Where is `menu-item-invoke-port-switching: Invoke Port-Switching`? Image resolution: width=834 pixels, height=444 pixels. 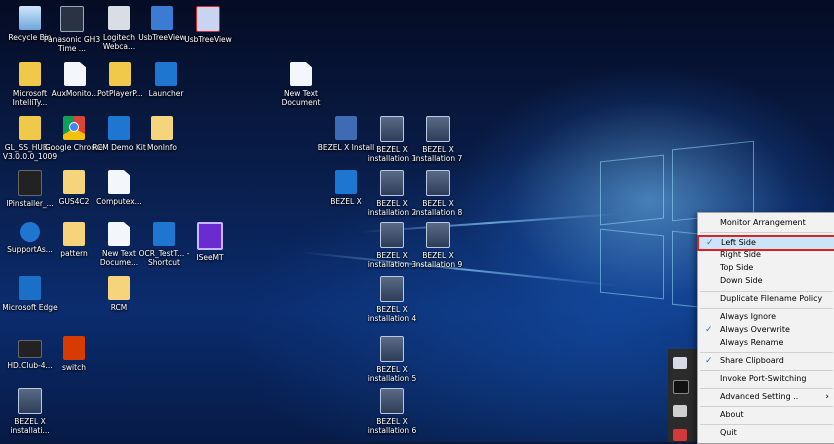 menu-item-invoke-port-switching: Invoke Port-Switching is located at coordinates (766, 379).